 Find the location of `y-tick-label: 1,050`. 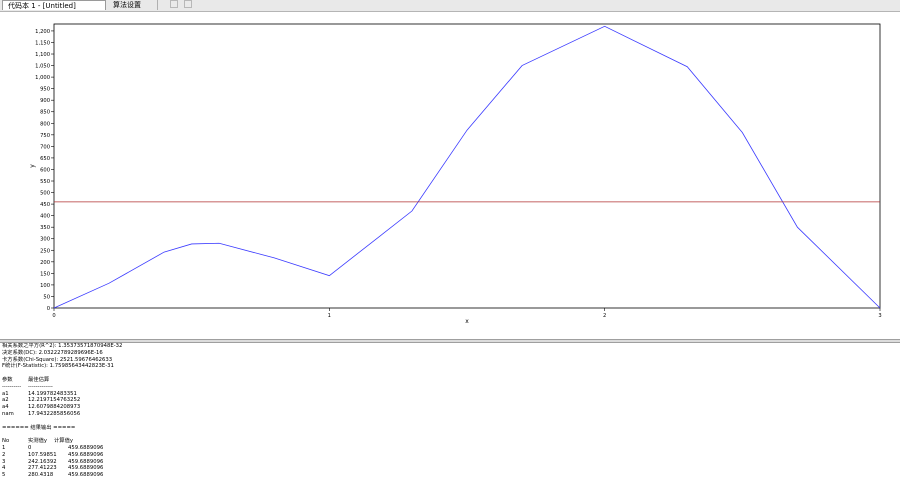

y-tick-label: 1,050 is located at coordinates (42, 67).